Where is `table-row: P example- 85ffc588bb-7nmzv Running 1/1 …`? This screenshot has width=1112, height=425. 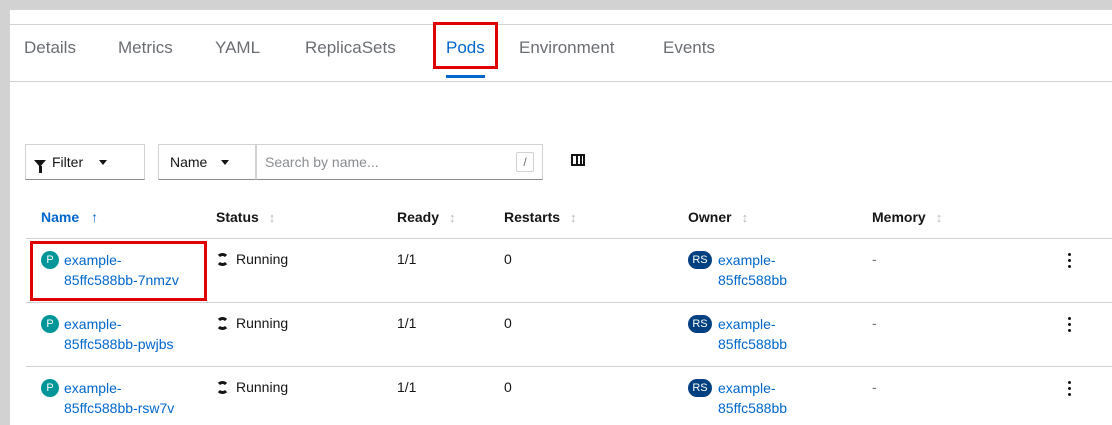 table-row: P example- 85ffc588bb-7nmzv Running 1/1 … is located at coordinates (561, 271).